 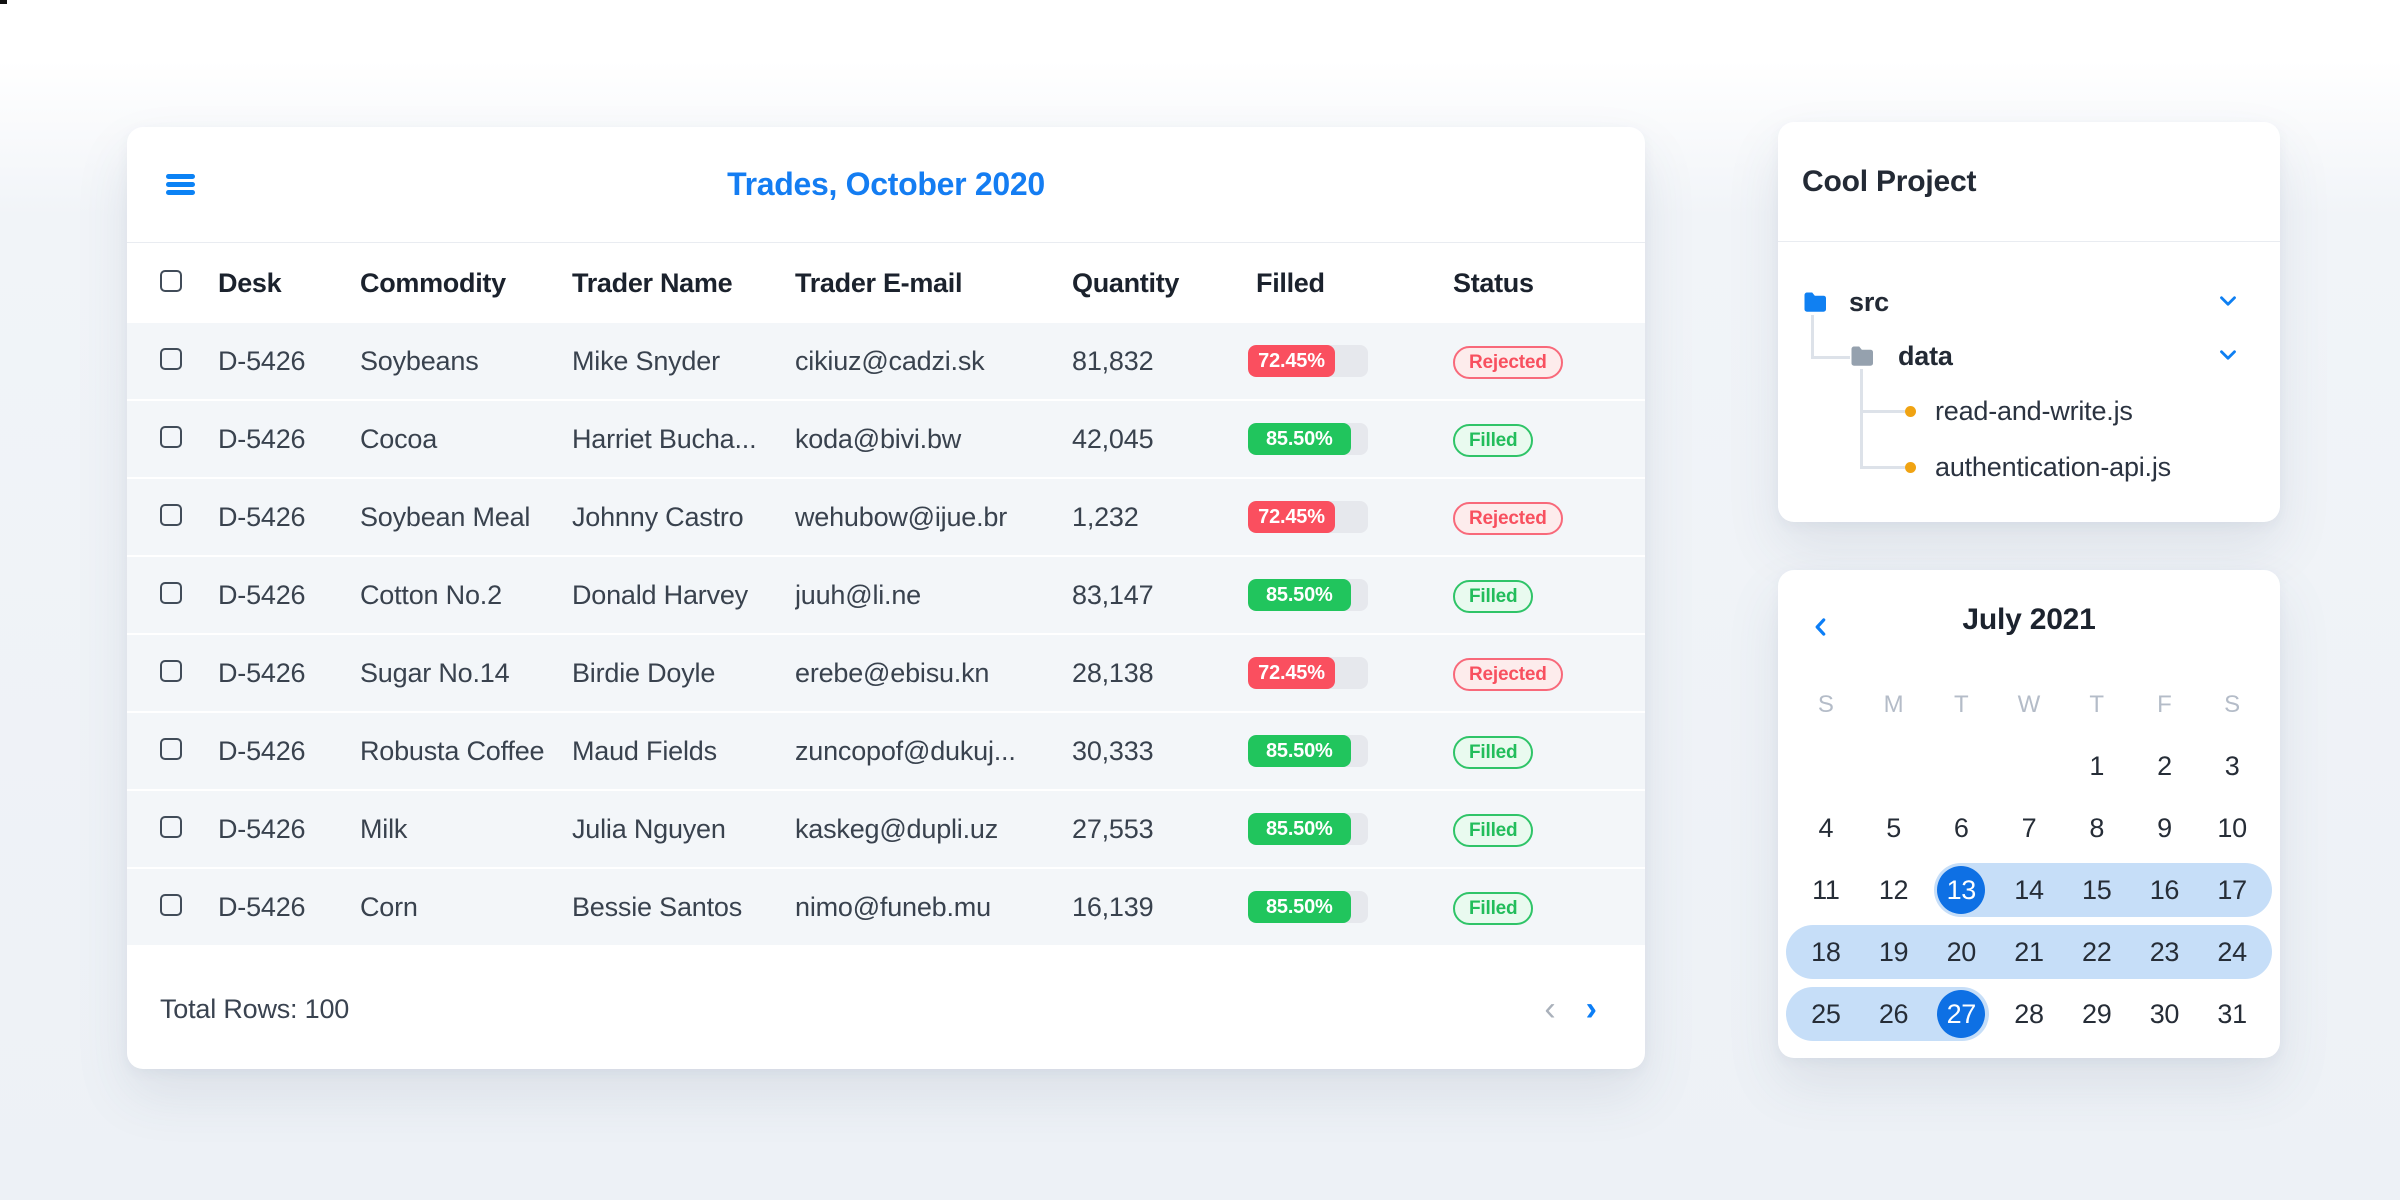 What do you see at coordinates (2232, 828) in the screenshot?
I see `calendar-day: 10` at bounding box center [2232, 828].